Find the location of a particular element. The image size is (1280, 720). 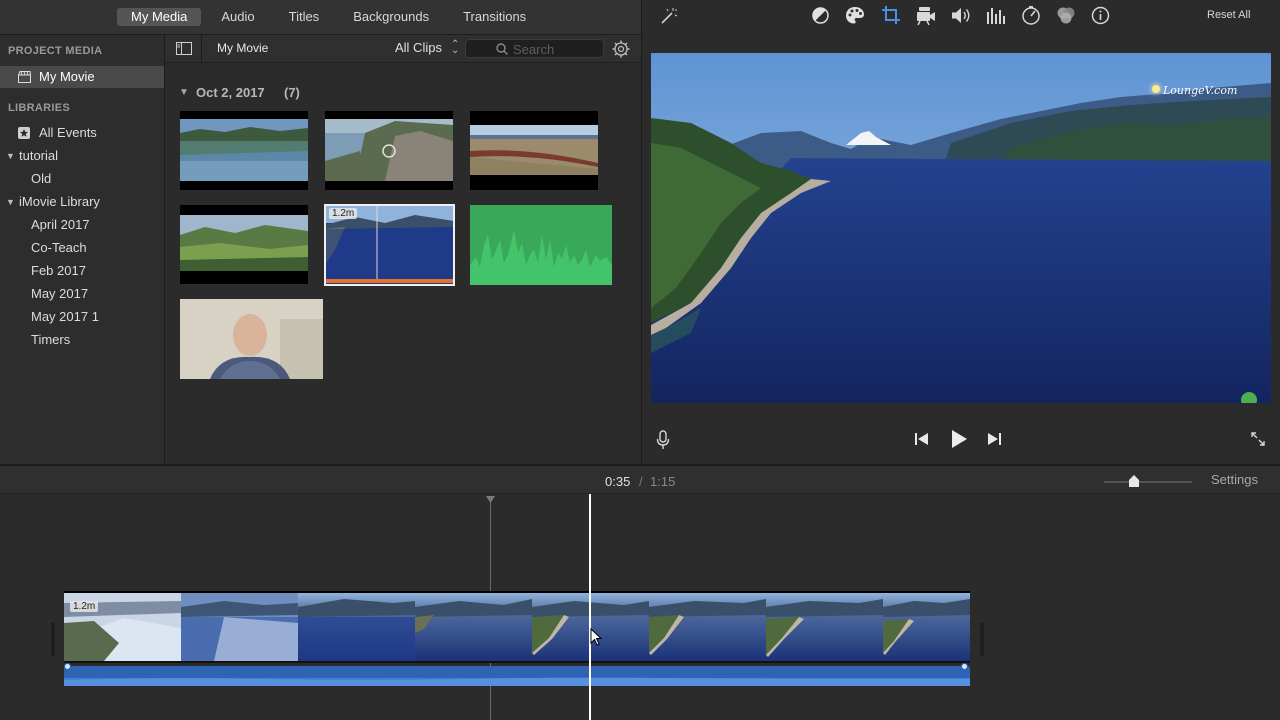

tab-transitions: Transitions is located at coordinates (494, 17).